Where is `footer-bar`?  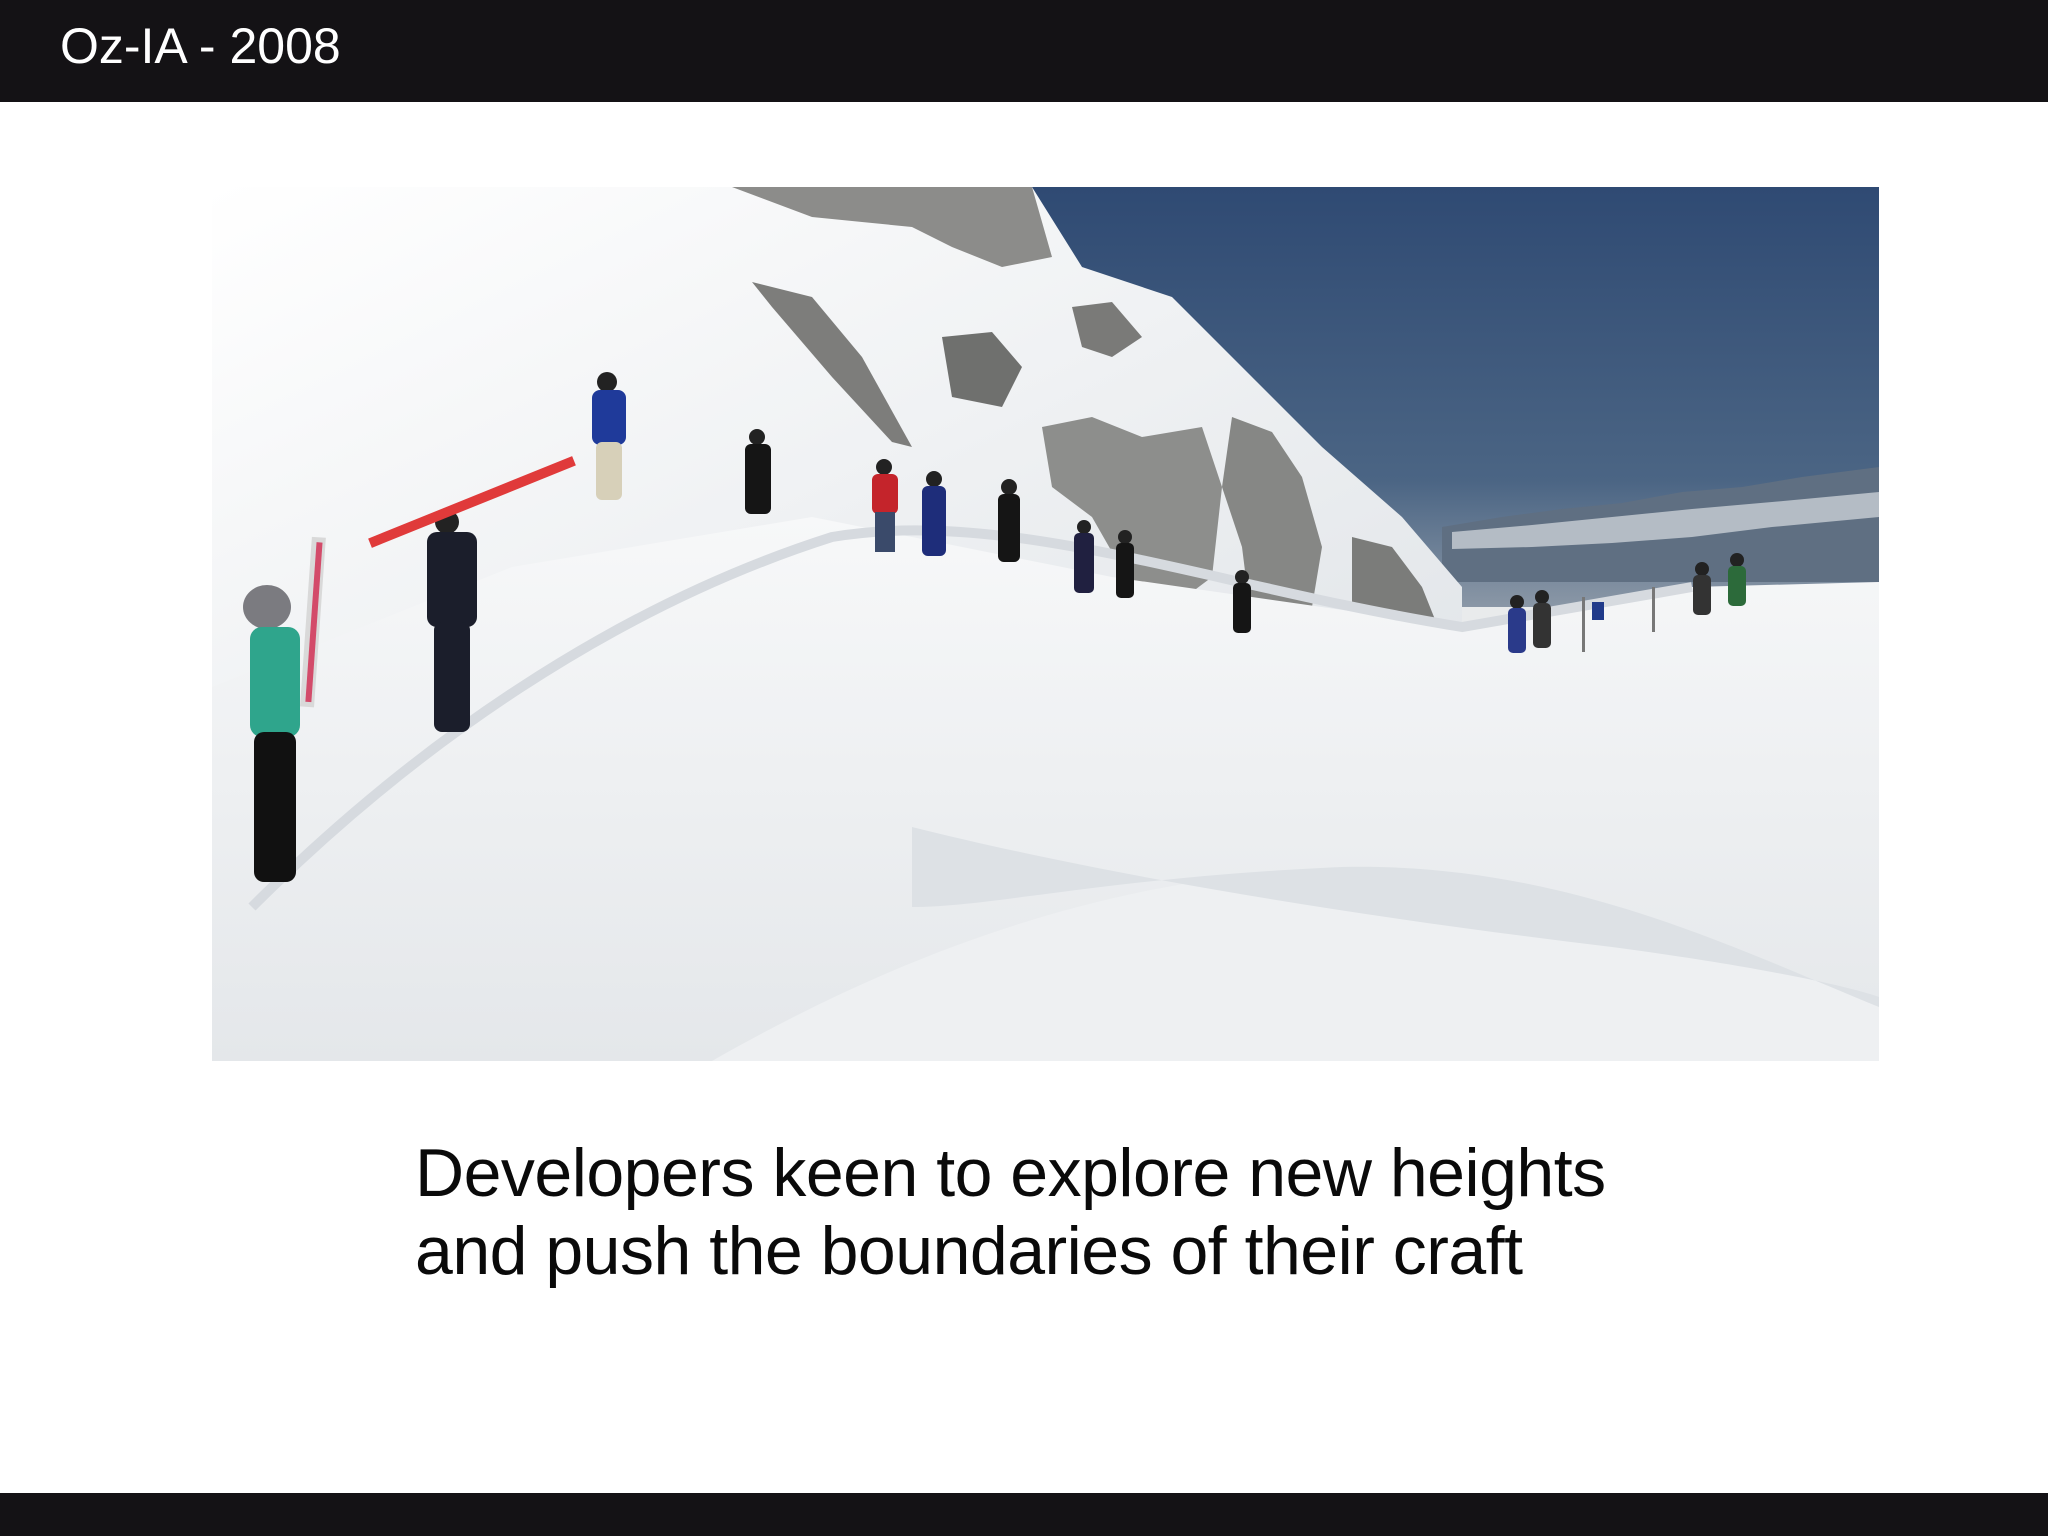
footer-bar is located at coordinates (1024, 1514).